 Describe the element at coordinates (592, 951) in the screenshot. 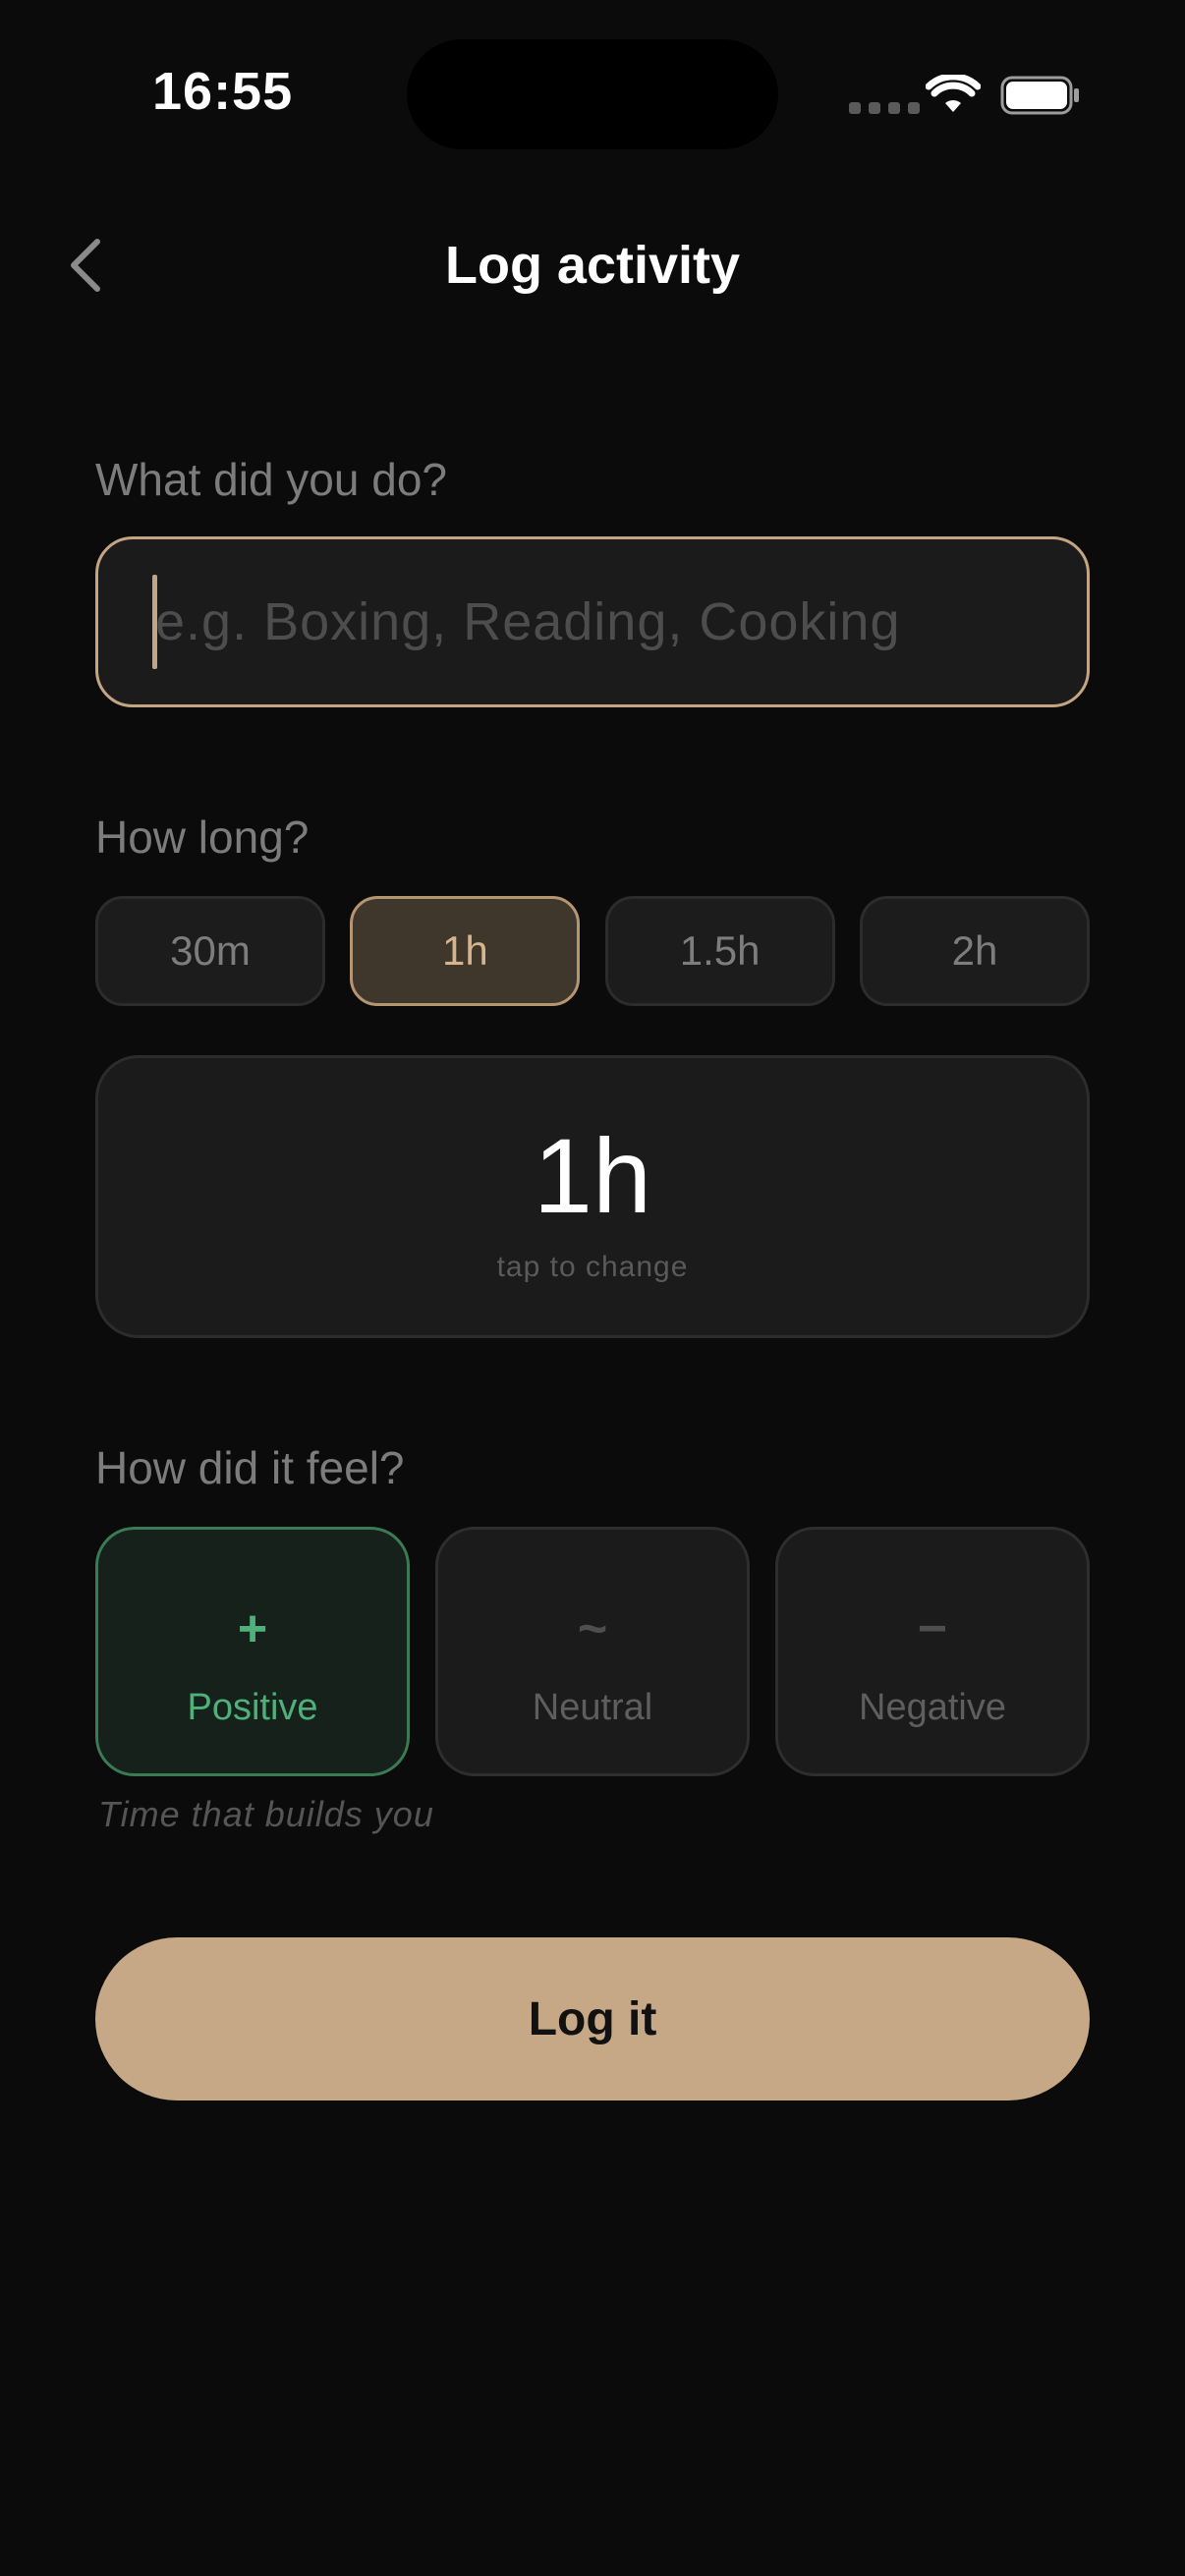

I see `duration-options: 30m 1h 1.5h 2h` at that location.